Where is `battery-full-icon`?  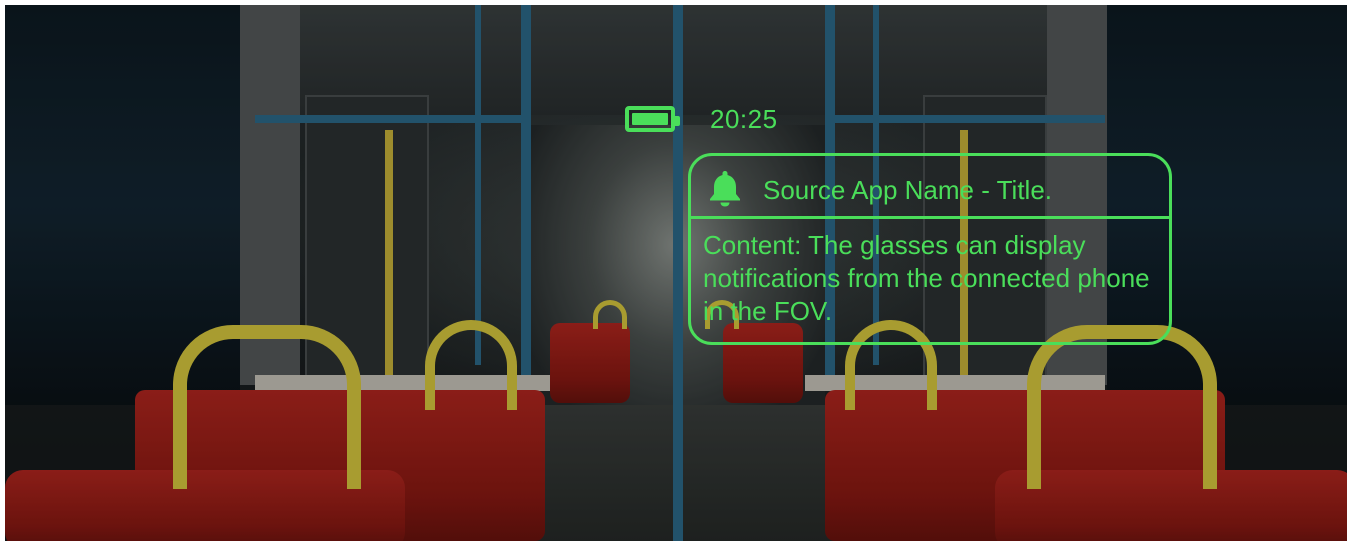
battery-full-icon is located at coordinates (652, 119).